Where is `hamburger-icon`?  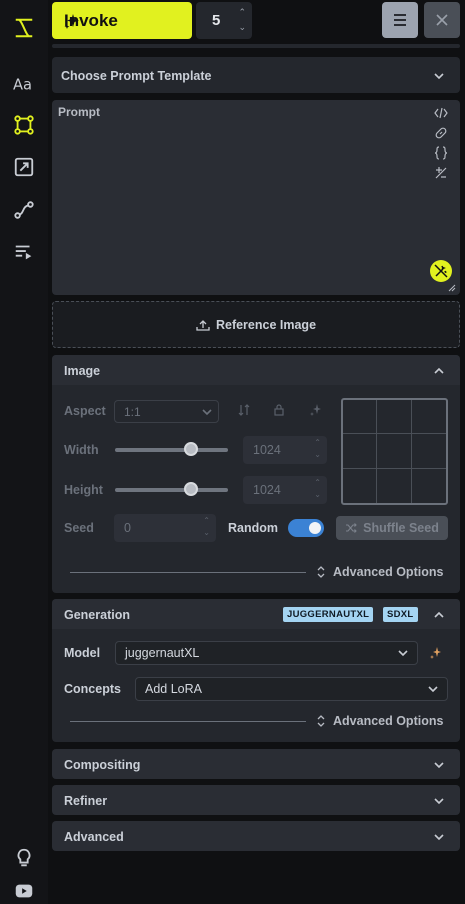
hamburger-icon is located at coordinates (400, 20).